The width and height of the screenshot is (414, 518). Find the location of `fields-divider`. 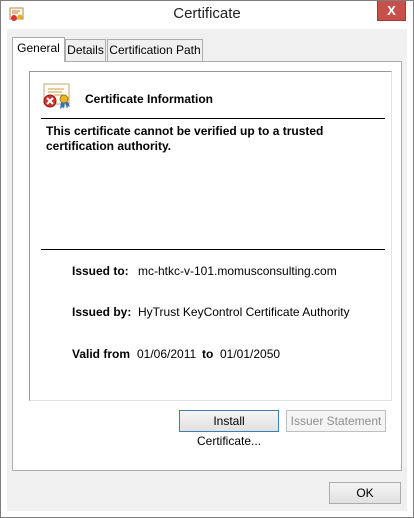

fields-divider is located at coordinates (213, 249).